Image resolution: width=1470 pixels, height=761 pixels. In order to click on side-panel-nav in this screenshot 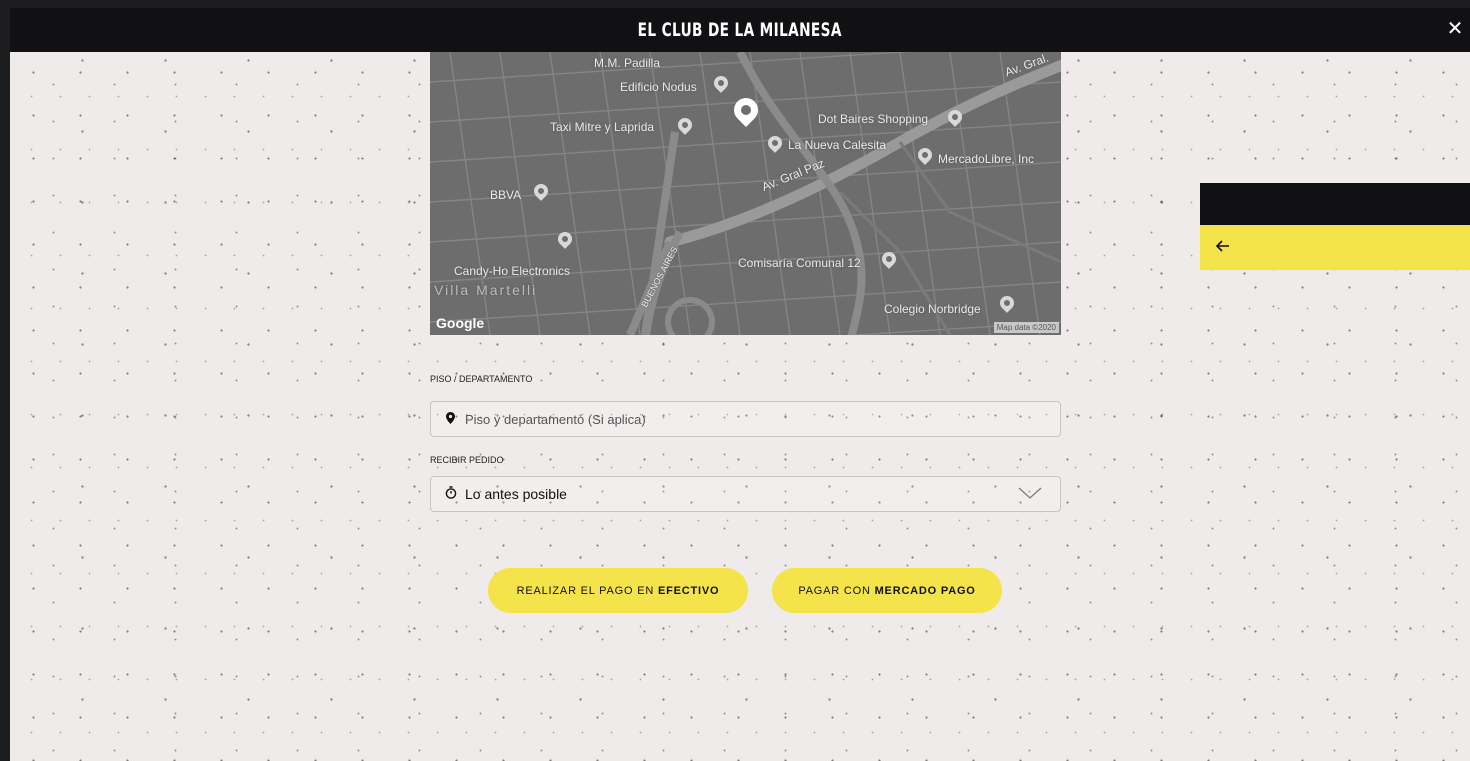, I will do `click(1335, 247)`.